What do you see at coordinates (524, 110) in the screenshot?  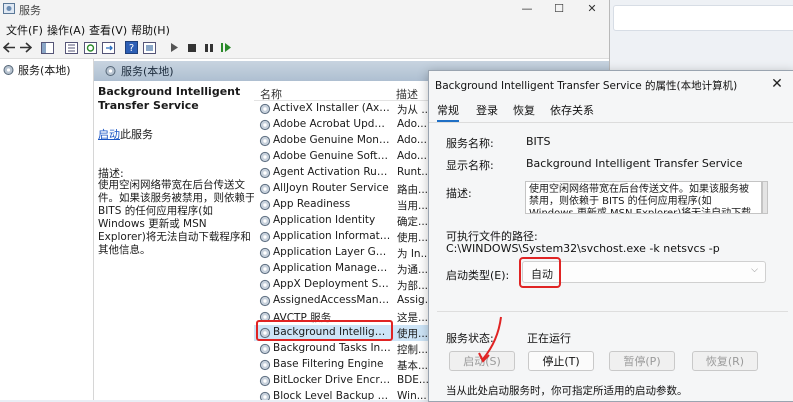 I see `tab-recovery: 恢复` at bounding box center [524, 110].